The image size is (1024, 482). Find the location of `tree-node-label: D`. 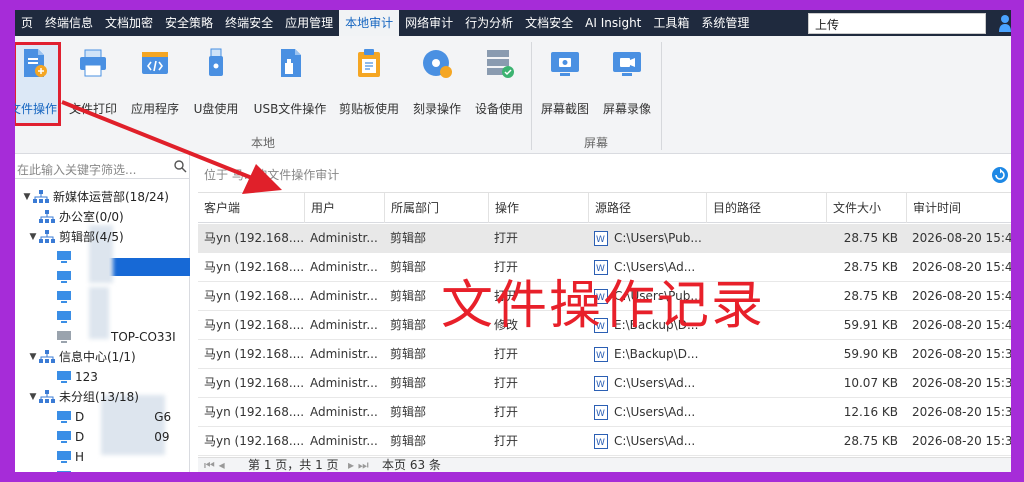

tree-node-label: D is located at coordinates (80, 417).